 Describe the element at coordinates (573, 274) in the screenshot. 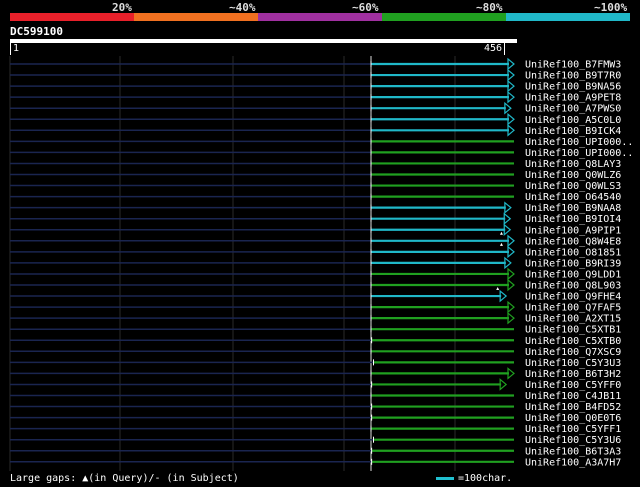

I see `hit-name-label: UniRef100_Q9LDD1` at that location.